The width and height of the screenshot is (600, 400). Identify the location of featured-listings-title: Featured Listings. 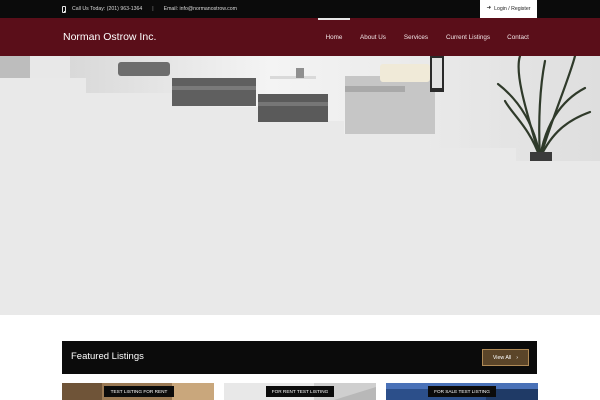
(107, 356).